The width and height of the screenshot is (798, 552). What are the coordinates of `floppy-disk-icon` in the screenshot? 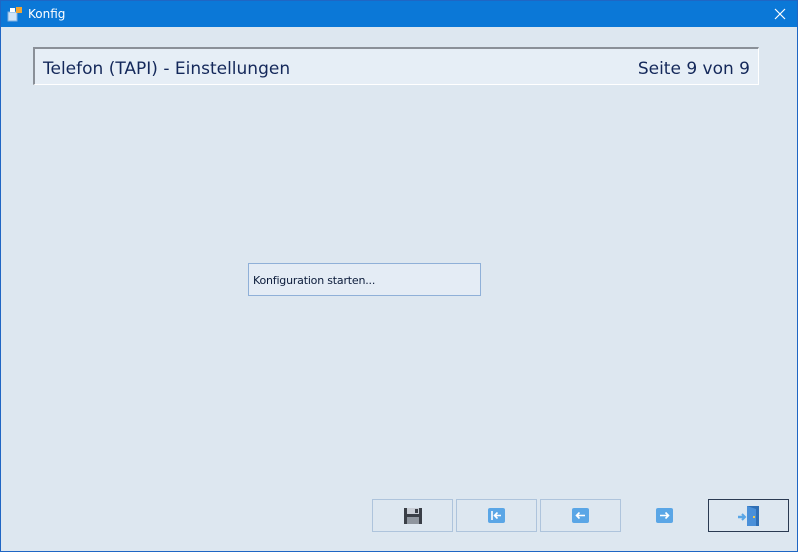 It's located at (412, 515).